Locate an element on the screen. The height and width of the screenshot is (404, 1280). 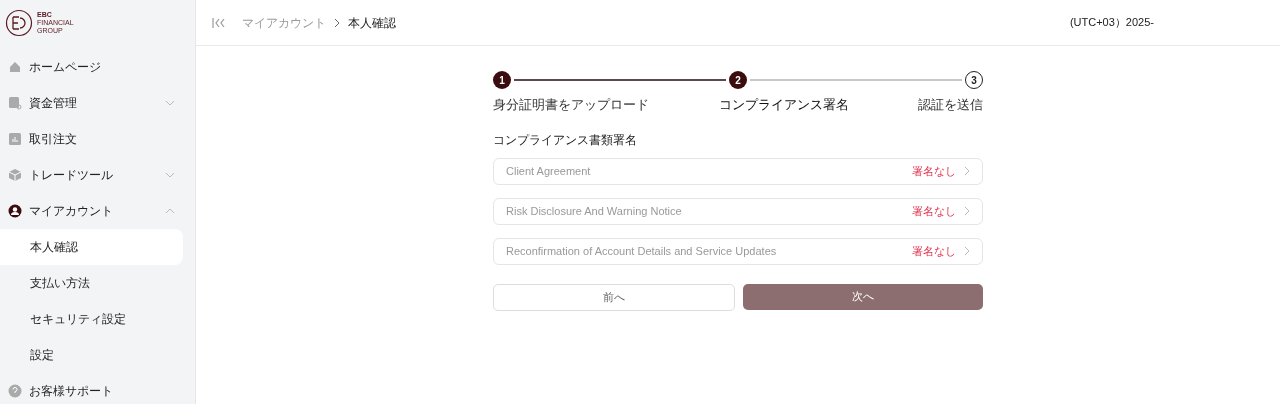
sidebar-item: ホームページ is located at coordinates (97, 67).